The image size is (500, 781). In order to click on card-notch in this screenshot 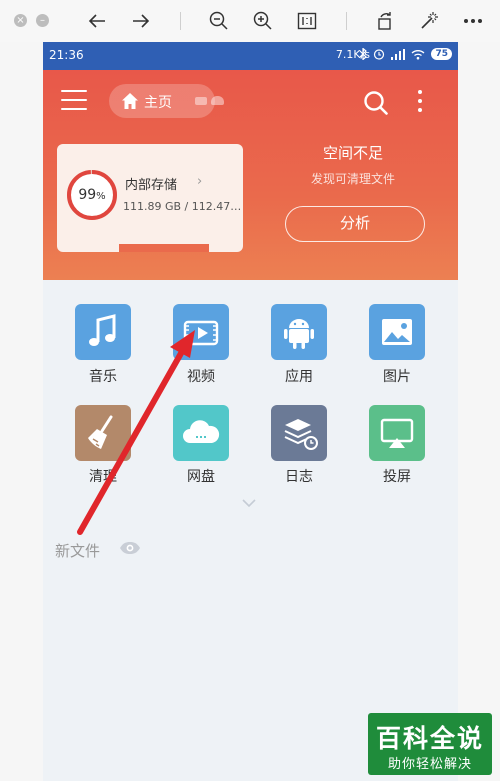, I will do `click(164, 248)`.